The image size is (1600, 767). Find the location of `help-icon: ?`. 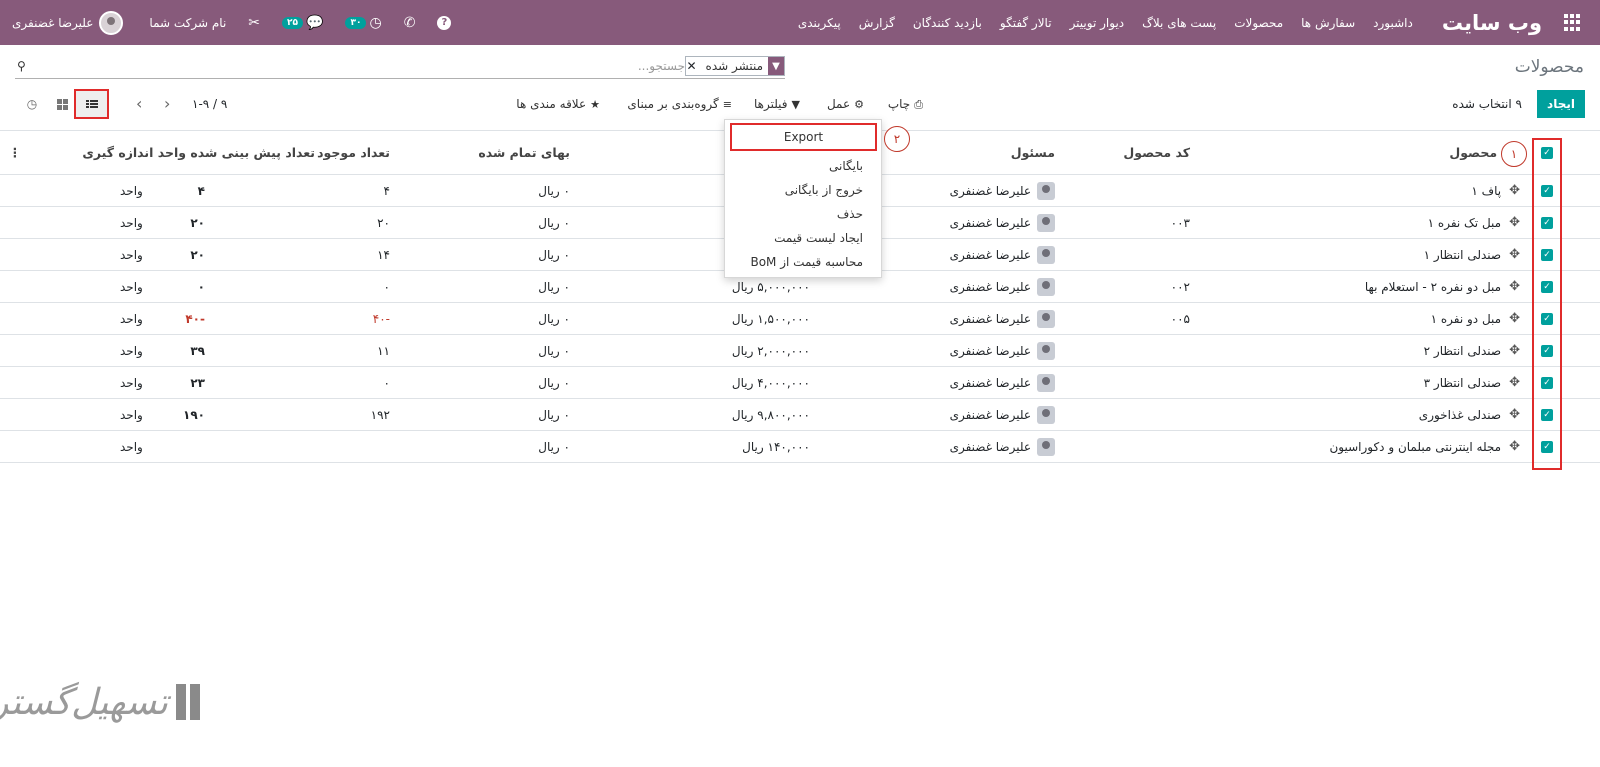

help-icon: ? is located at coordinates (444, 22).